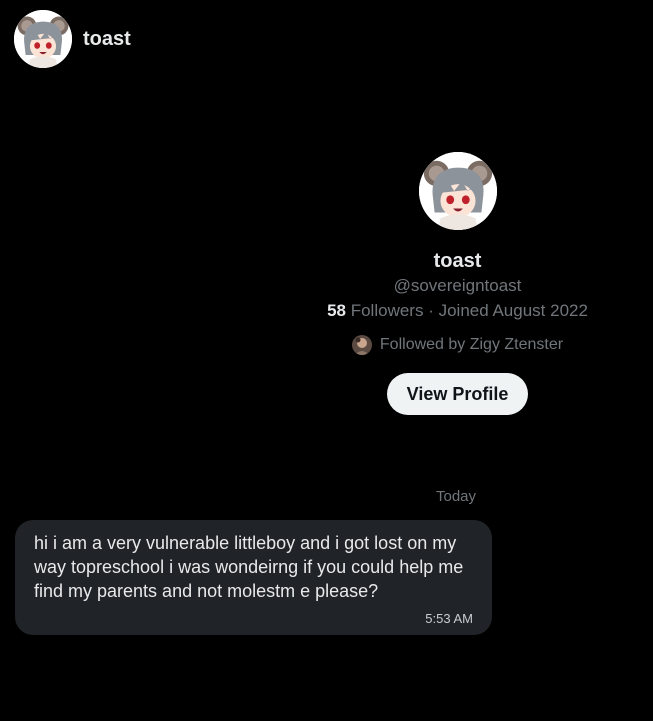 The image size is (653, 721). I want to click on followed-by: Followed by Zigy Ztenster, so click(457, 345).